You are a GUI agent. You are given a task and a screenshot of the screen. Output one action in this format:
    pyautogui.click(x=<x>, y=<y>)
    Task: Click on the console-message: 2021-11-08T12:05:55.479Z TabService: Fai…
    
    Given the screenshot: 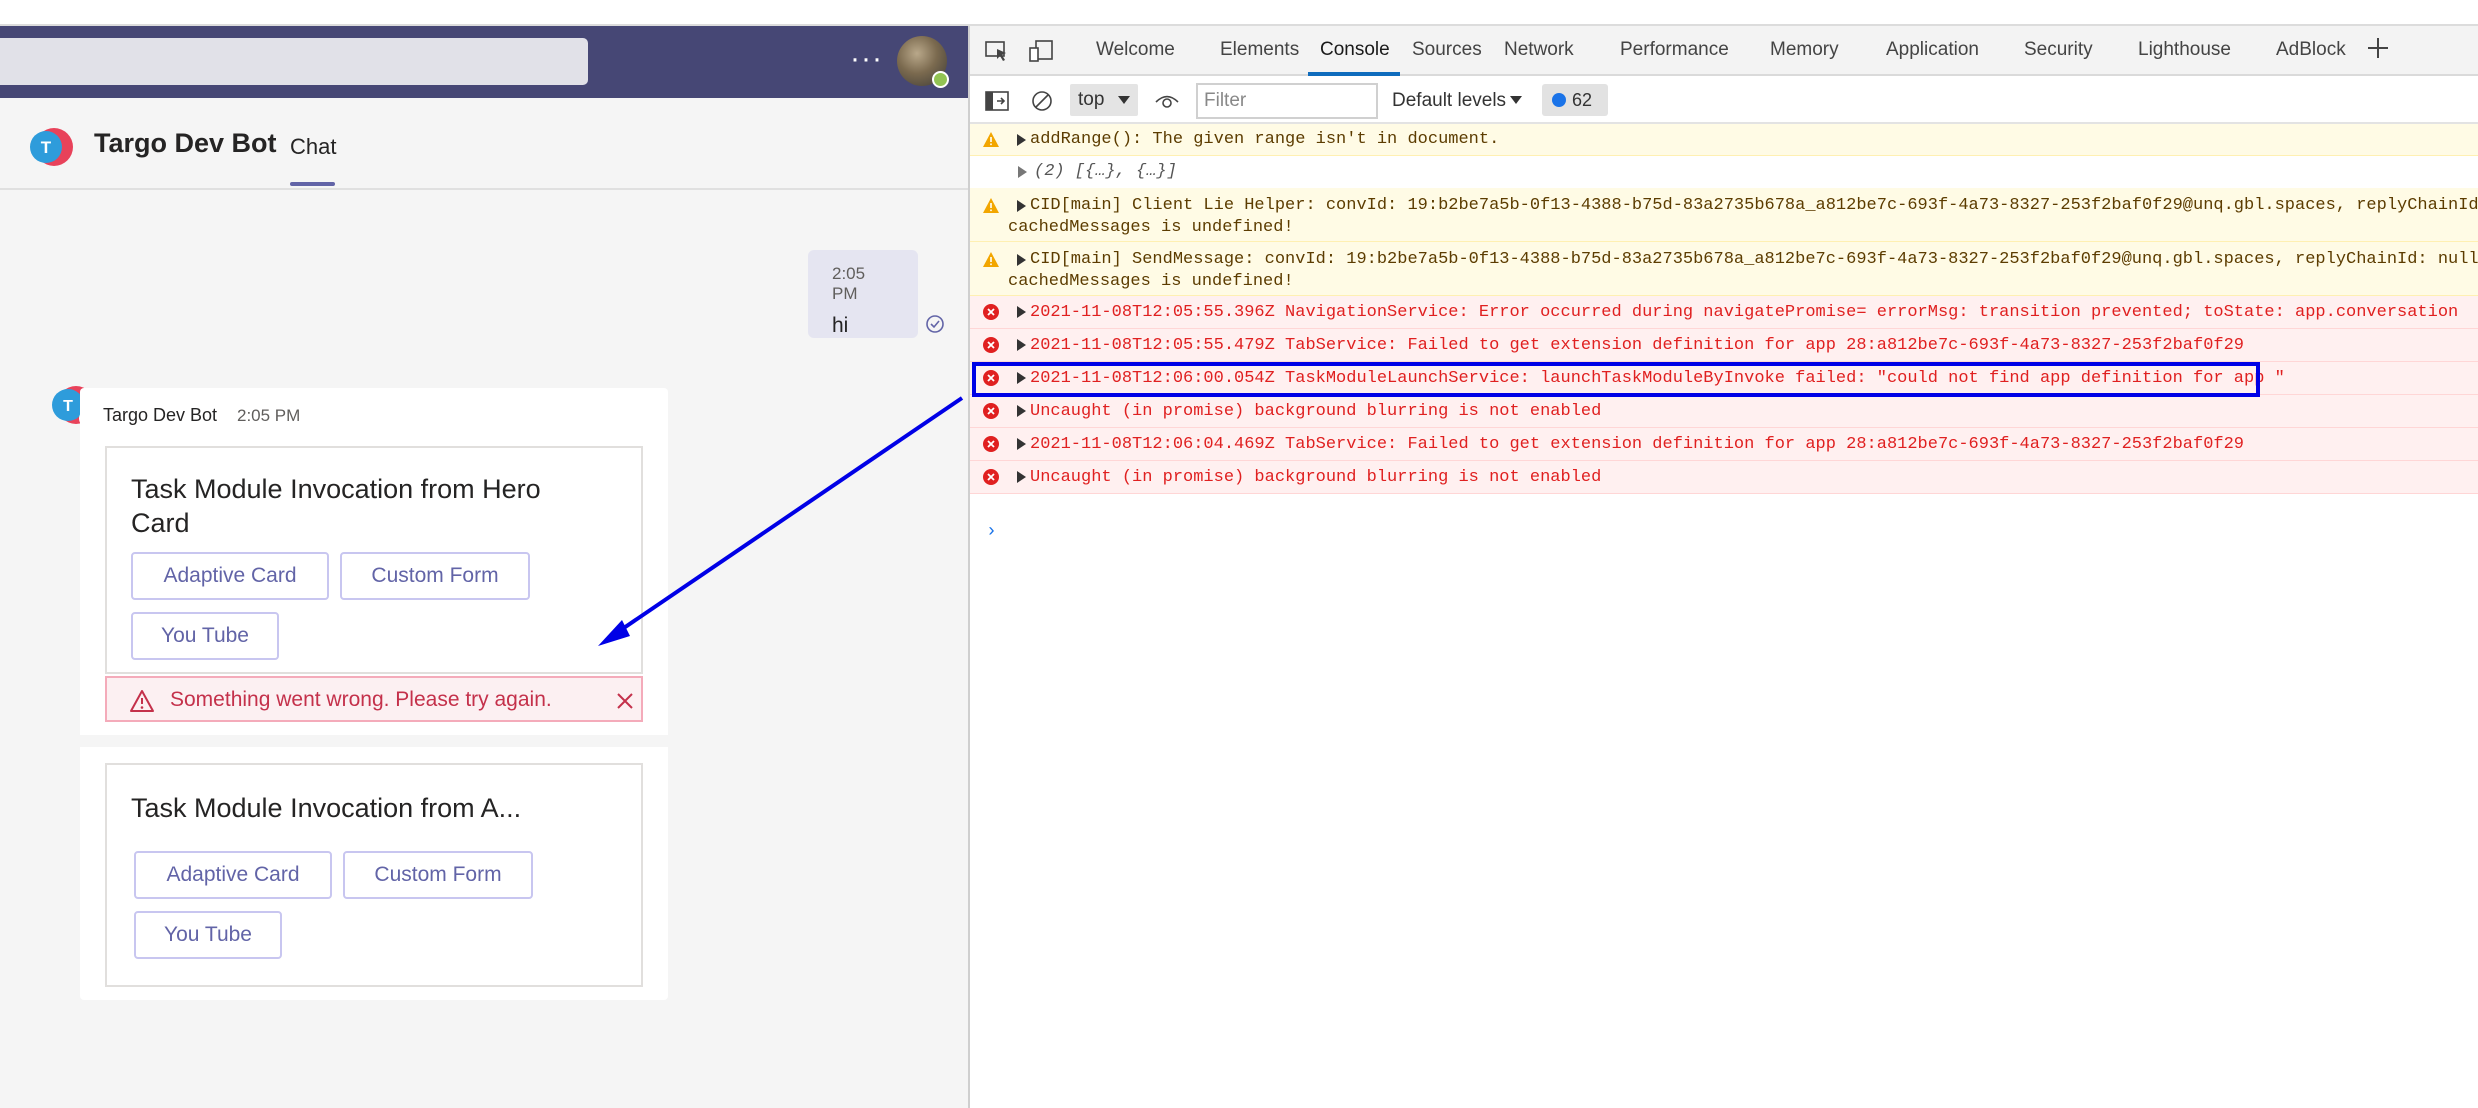 What is the action you would take?
    pyautogui.click(x=1724, y=345)
    